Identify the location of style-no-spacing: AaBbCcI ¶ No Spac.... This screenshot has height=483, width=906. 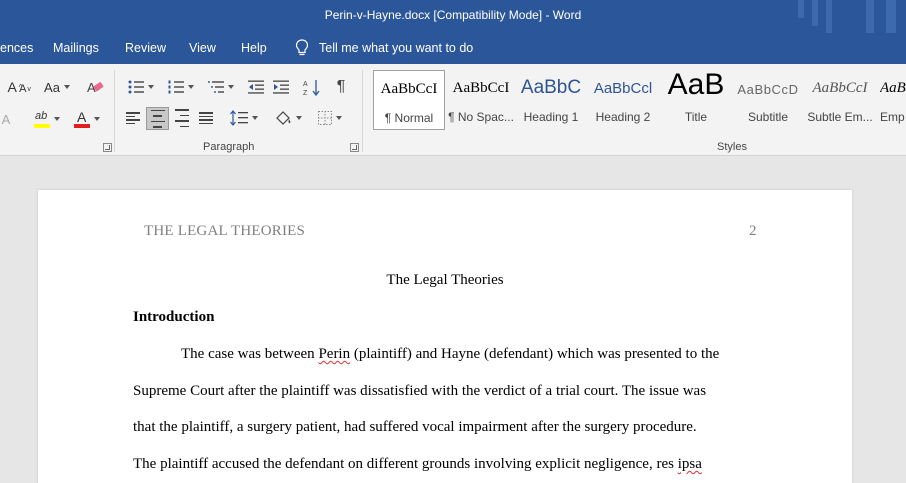
(481, 100).